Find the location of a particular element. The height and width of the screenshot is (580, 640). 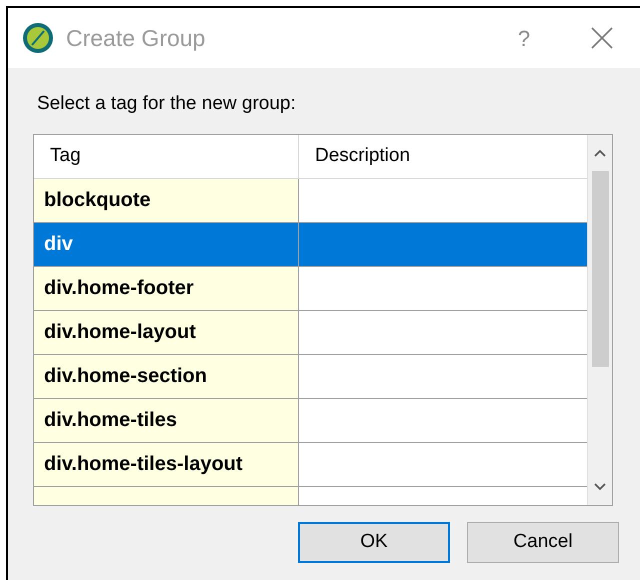

table-cell: div.home-tiles-layout is located at coordinates (166, 464).